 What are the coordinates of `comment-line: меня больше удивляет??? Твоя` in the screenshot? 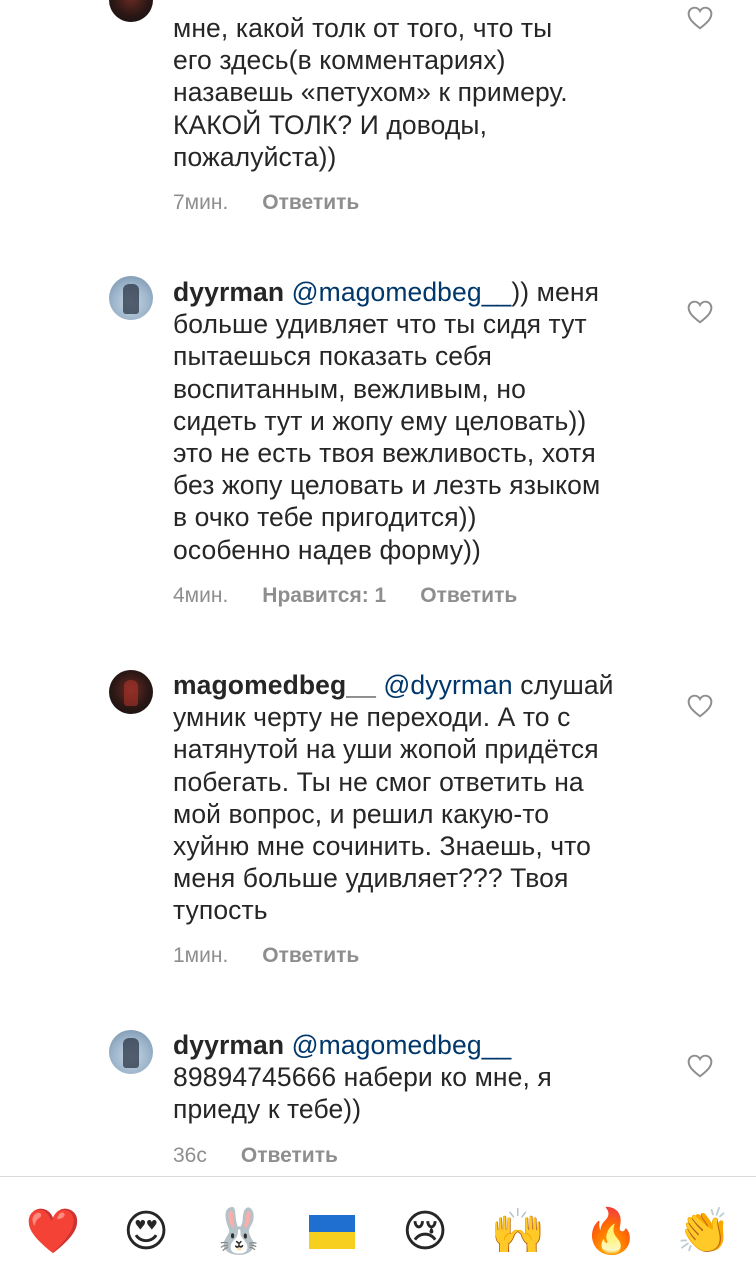 It's located at (371, 878).